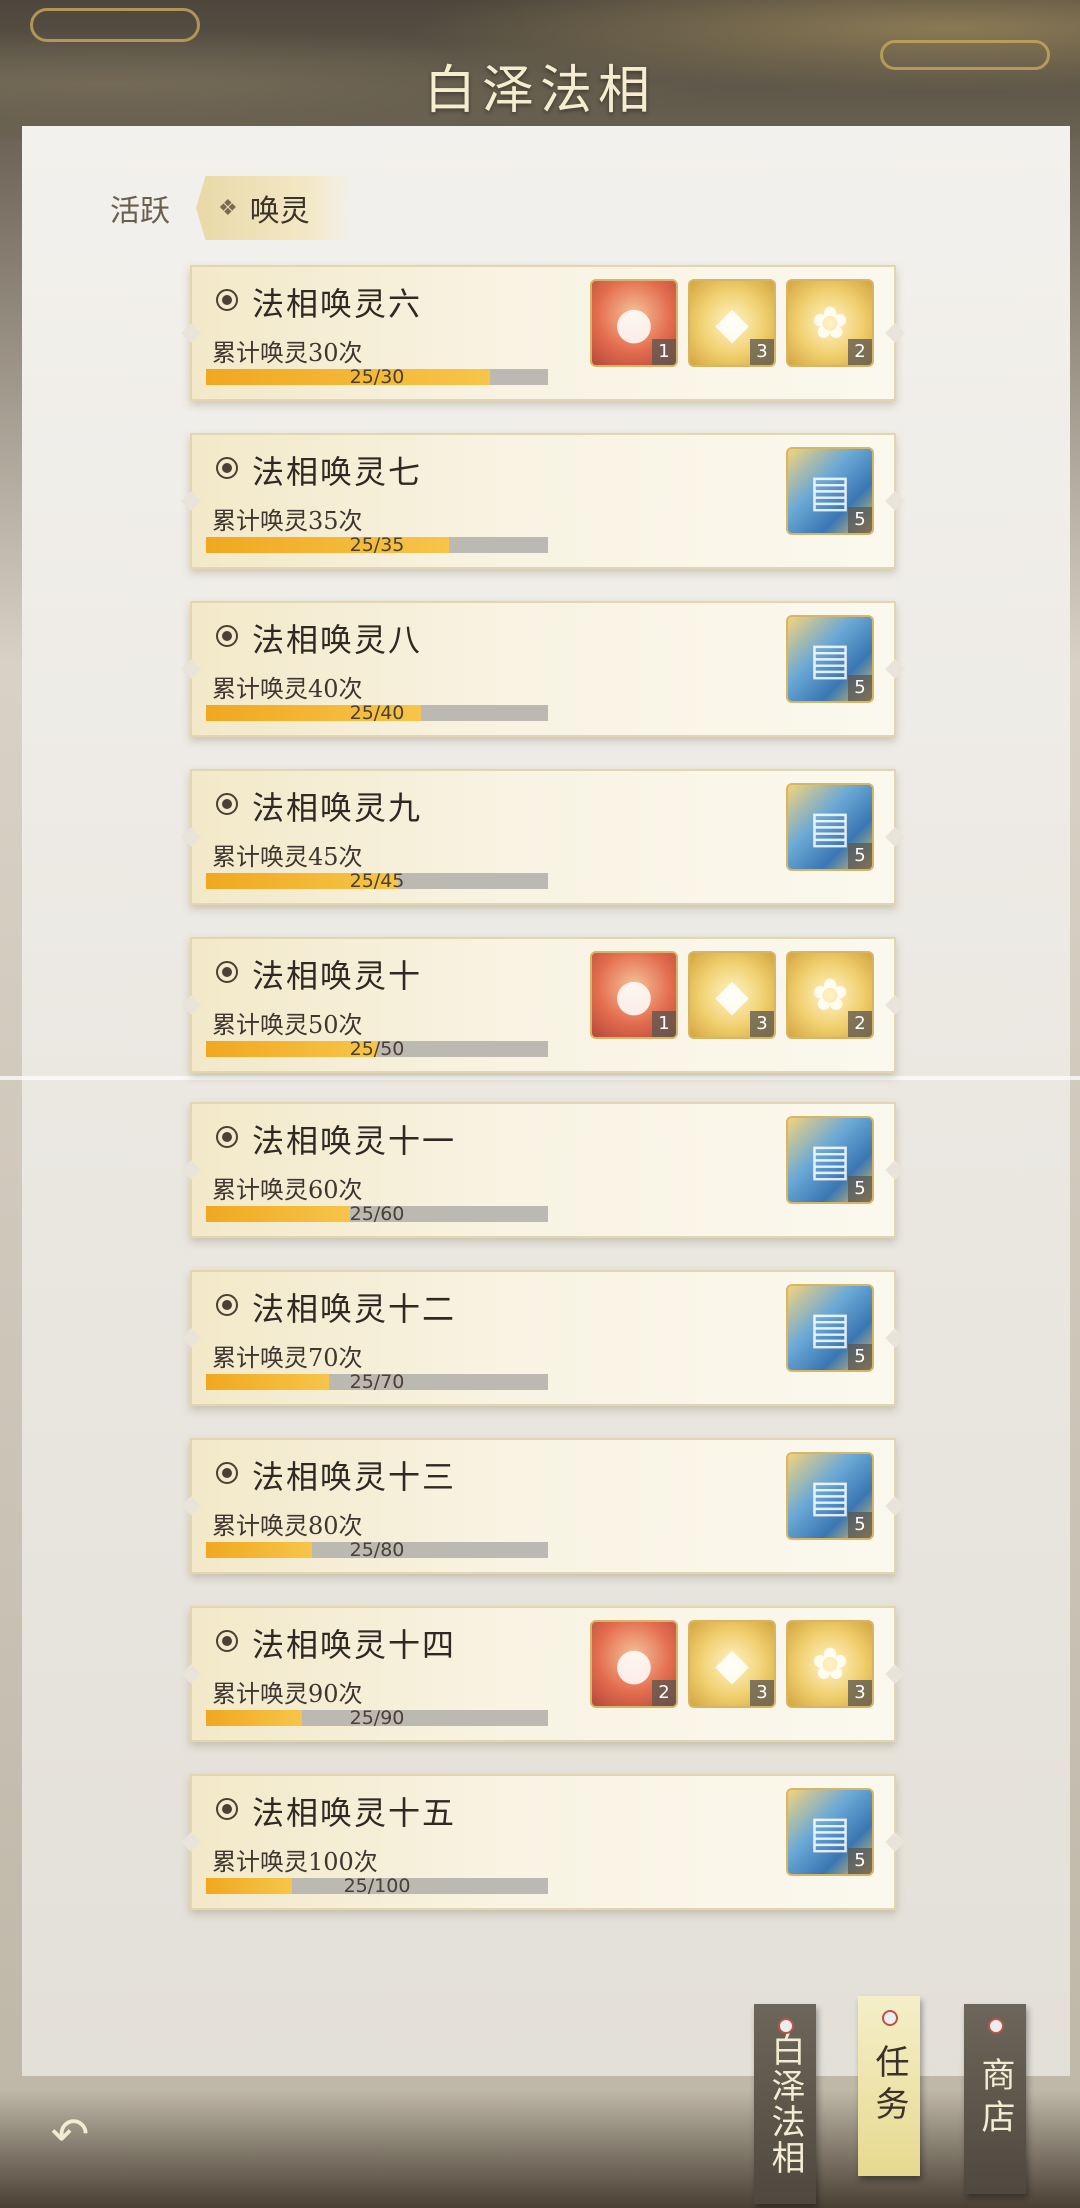 The image size is (1080, 2208). What do you see at coordinates (377, 1886) in the screenshot?
I see `progress-bar: 25/100` at bounding box center [377, 1886].